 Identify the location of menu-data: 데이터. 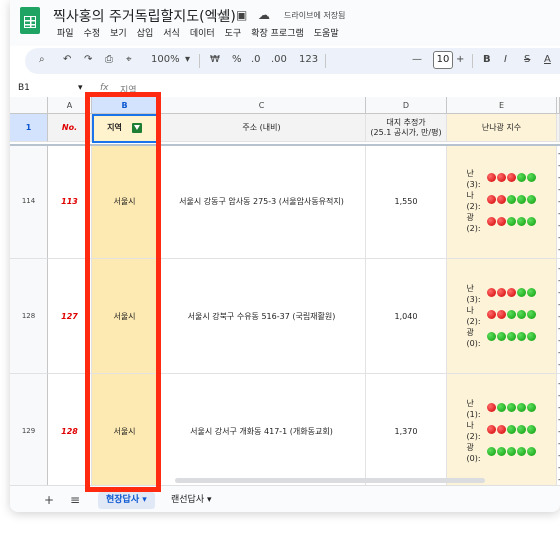
(202, 32).